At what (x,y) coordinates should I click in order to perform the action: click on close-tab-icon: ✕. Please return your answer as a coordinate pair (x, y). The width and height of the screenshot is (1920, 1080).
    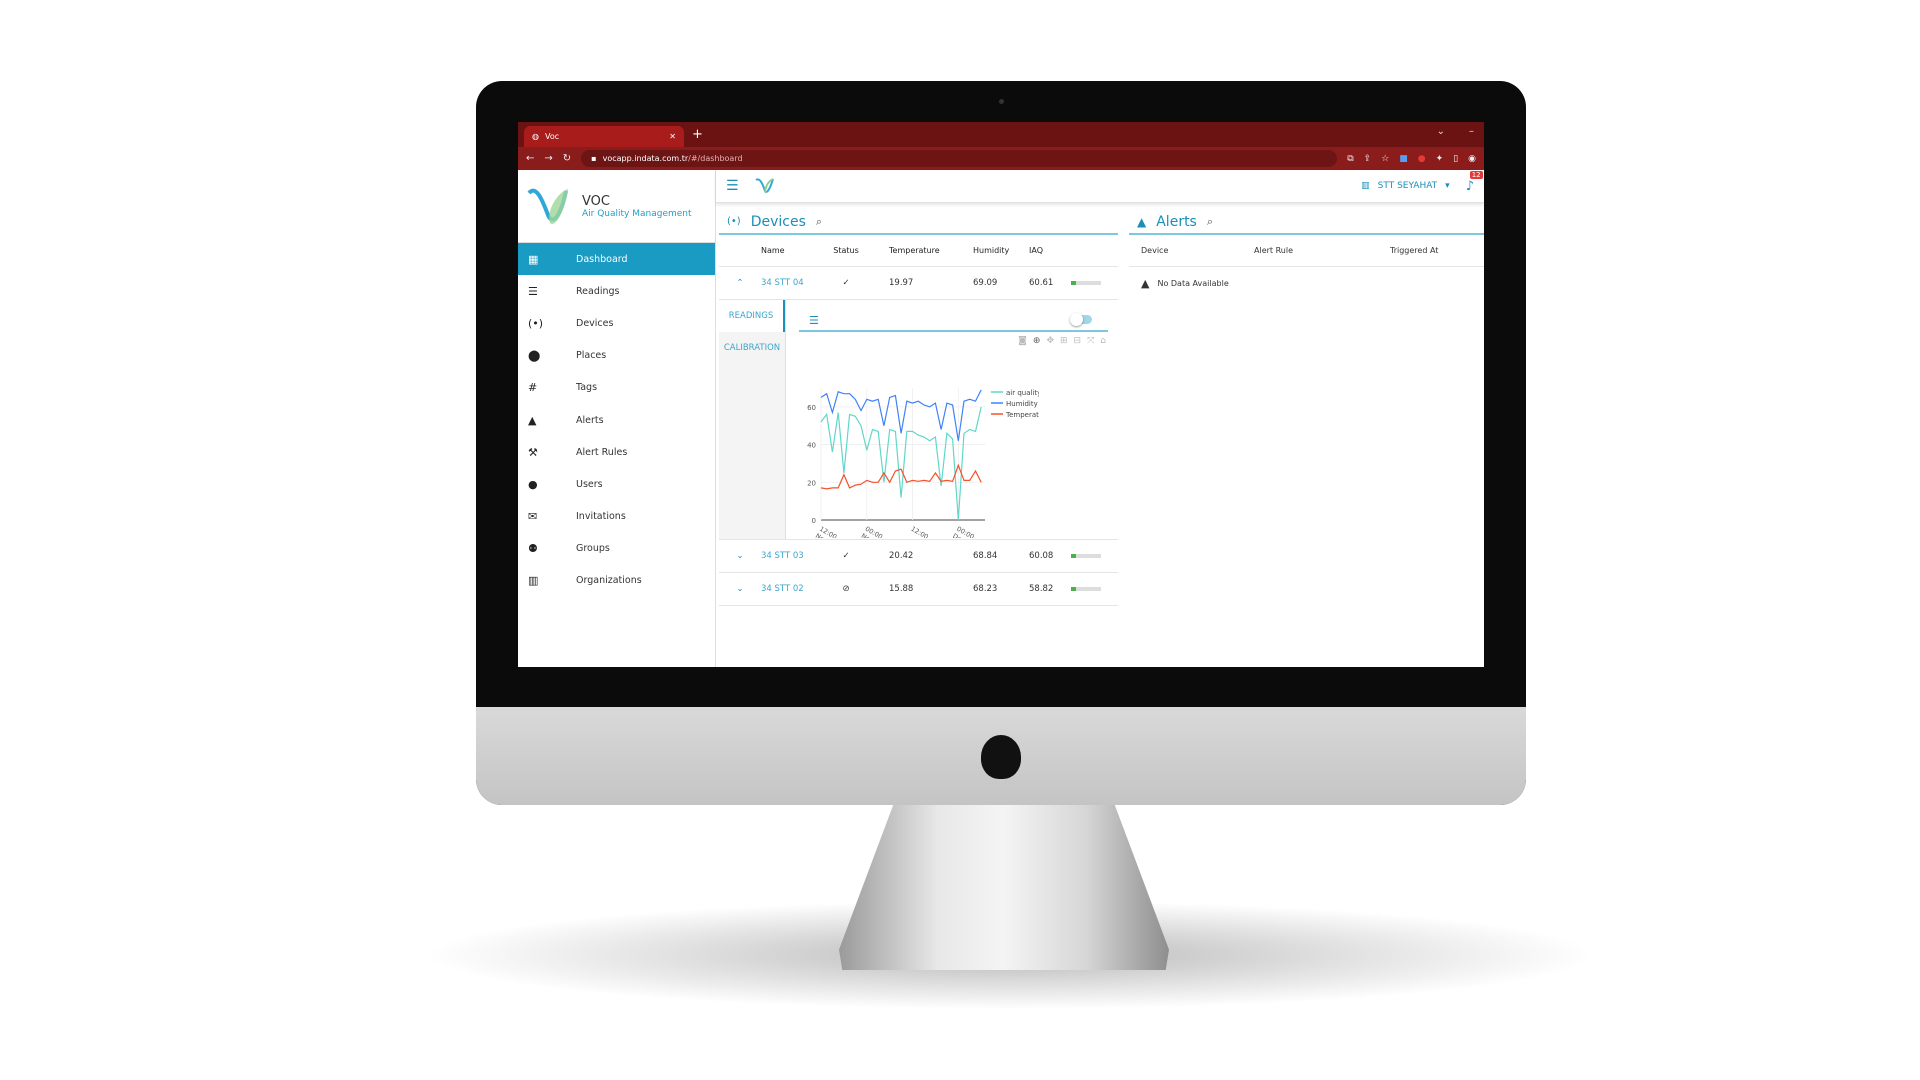
    Looking at the image, I should click on (672, 136).